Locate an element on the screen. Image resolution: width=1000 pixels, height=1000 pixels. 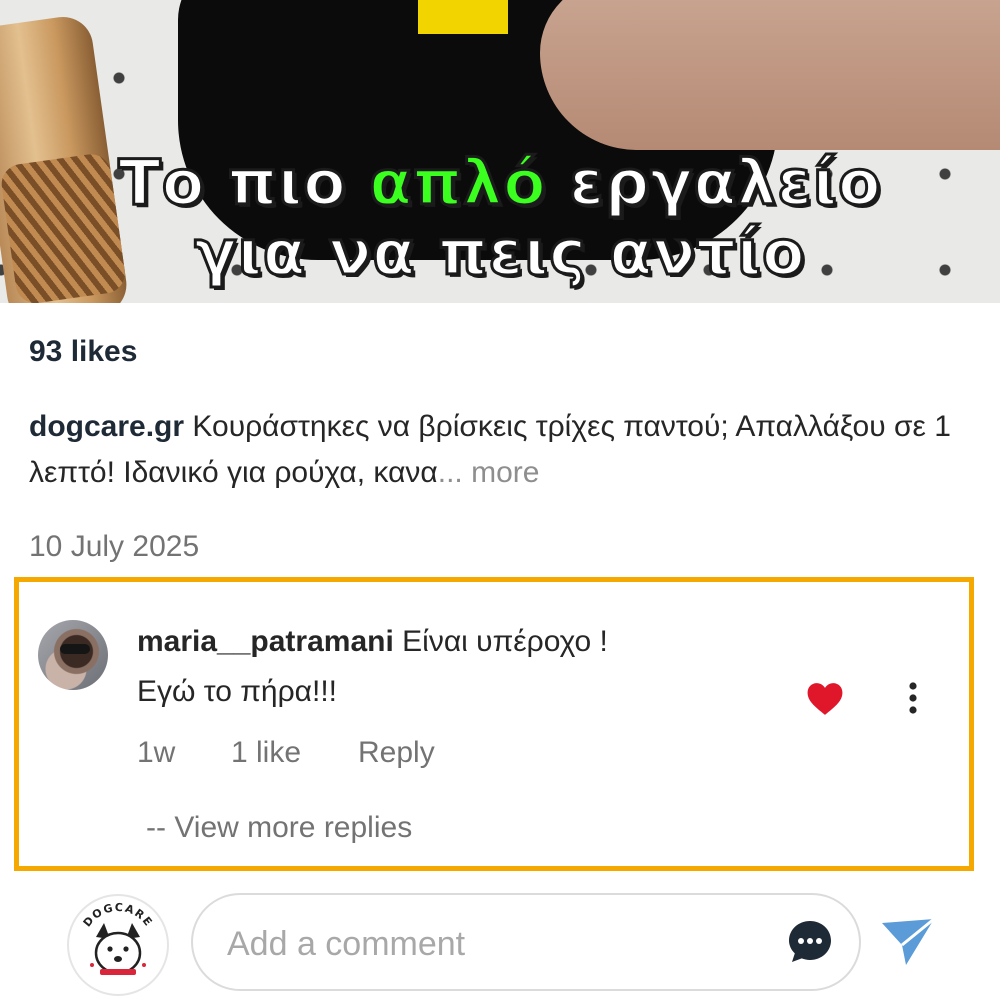
comment-timestamp: 1w is located at coordinates (156, 752).